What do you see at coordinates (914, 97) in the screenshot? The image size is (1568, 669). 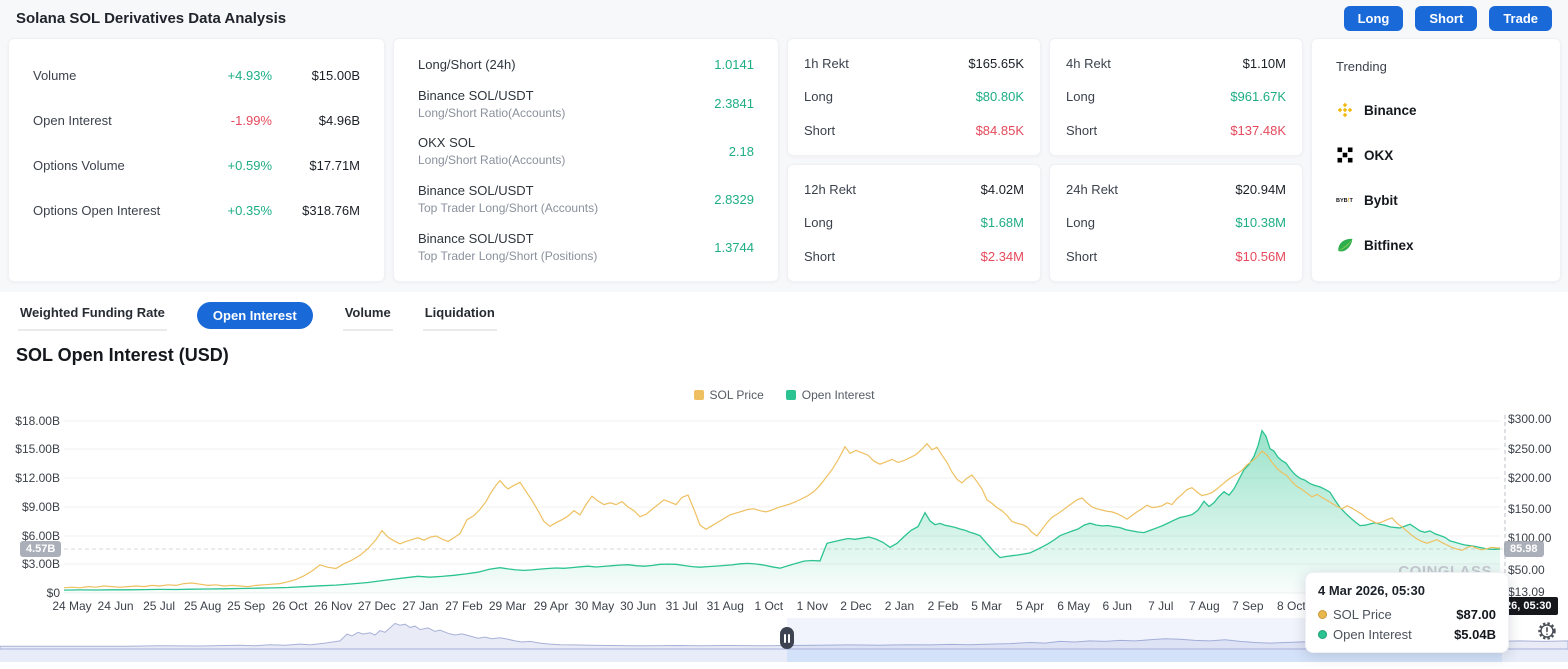 I see `rekt-card-1h: 1h Rekt $165.65K Long $80.80K Short $84.85K` at bounding box center [914, 97].